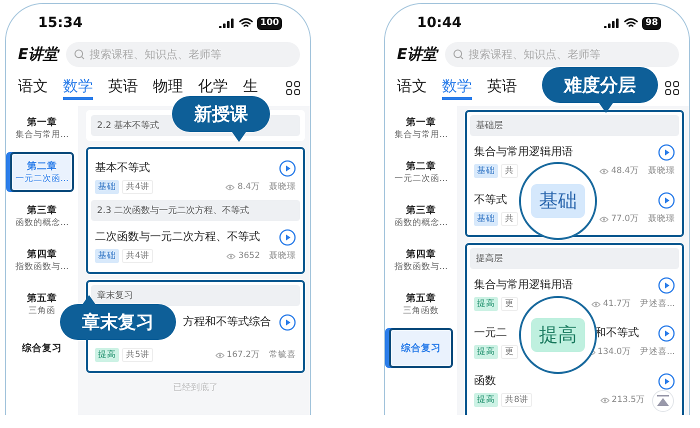  Describe the element at coordinates (269, 23) in the screenshot. I see `battery-level: 100` at that location.